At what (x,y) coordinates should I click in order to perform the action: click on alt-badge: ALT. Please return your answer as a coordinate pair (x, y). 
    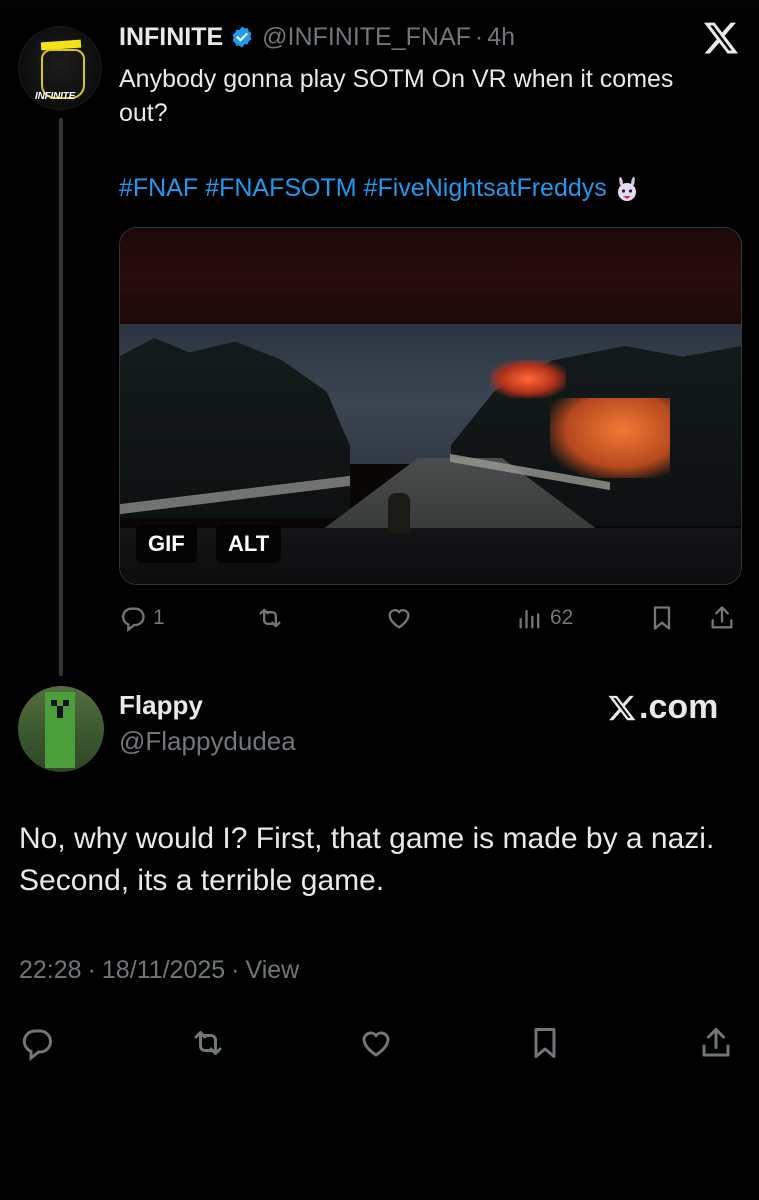
    Looking at the image, I should click on (249, 544).